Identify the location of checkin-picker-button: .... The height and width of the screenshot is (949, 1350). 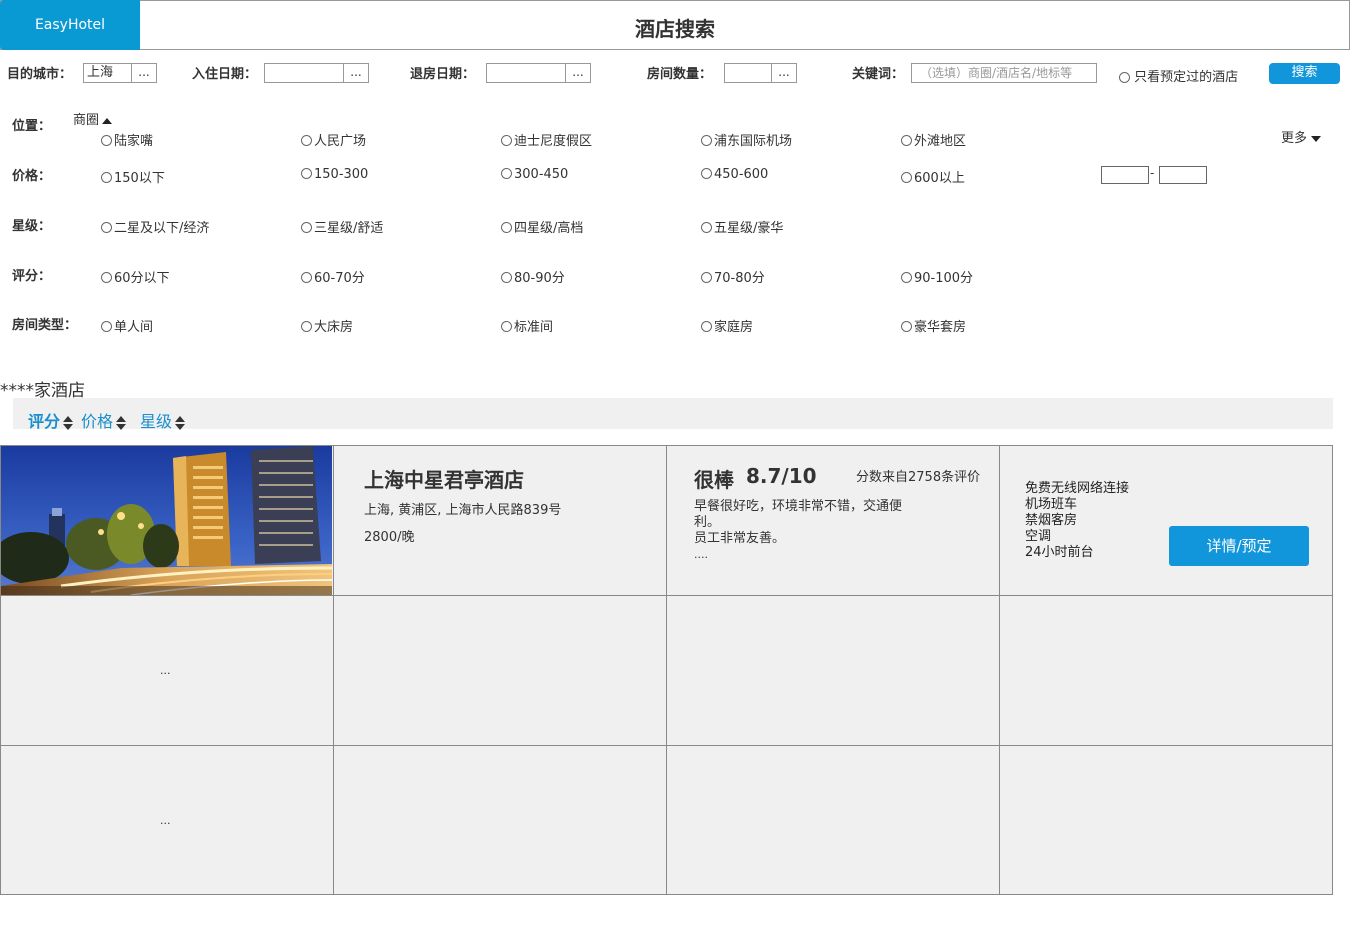
(356, 73).